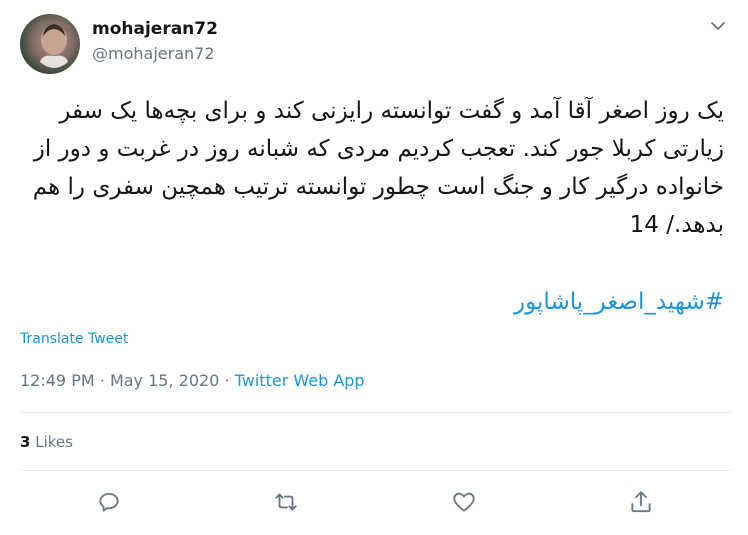  What do you see at coordinates (109, 502) in the screenshot?
I see `reply-icon` at bounding box center [109, 502].